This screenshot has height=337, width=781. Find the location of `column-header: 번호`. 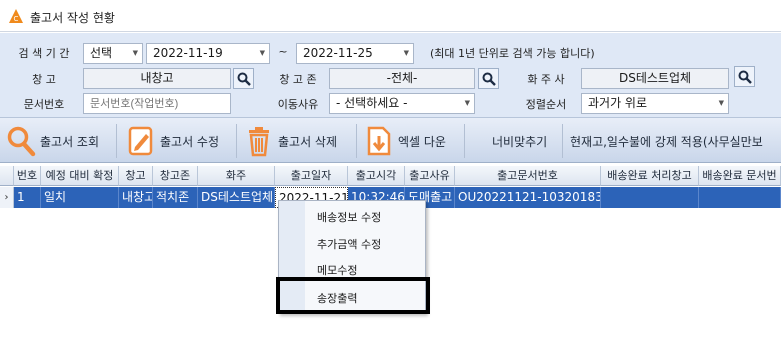

column-header: 번호 is located at coordinates (27, 176).